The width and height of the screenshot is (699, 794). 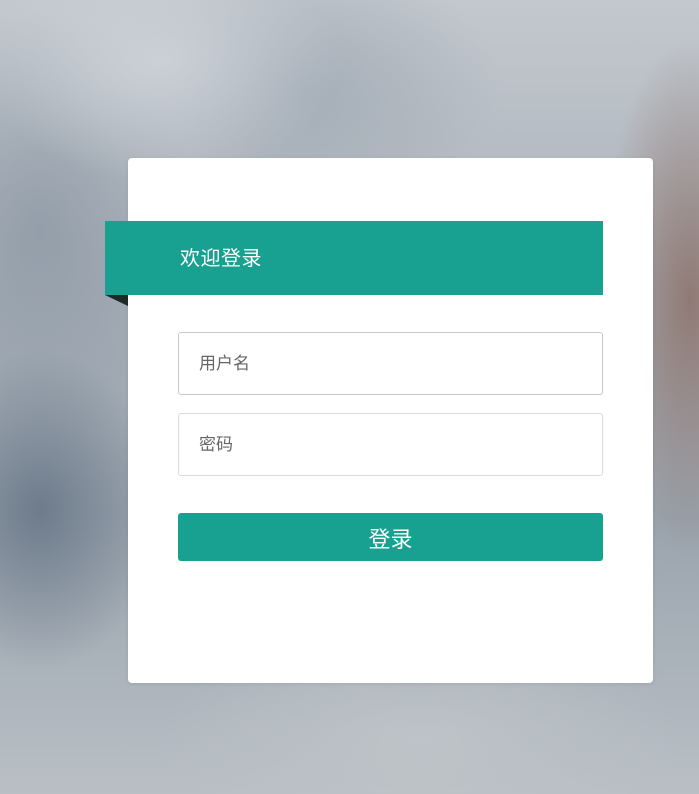 What do you see at coordinates (390, 537) in the screenshot?
I see `login-button: 登录` at bounding box center [390, 537].